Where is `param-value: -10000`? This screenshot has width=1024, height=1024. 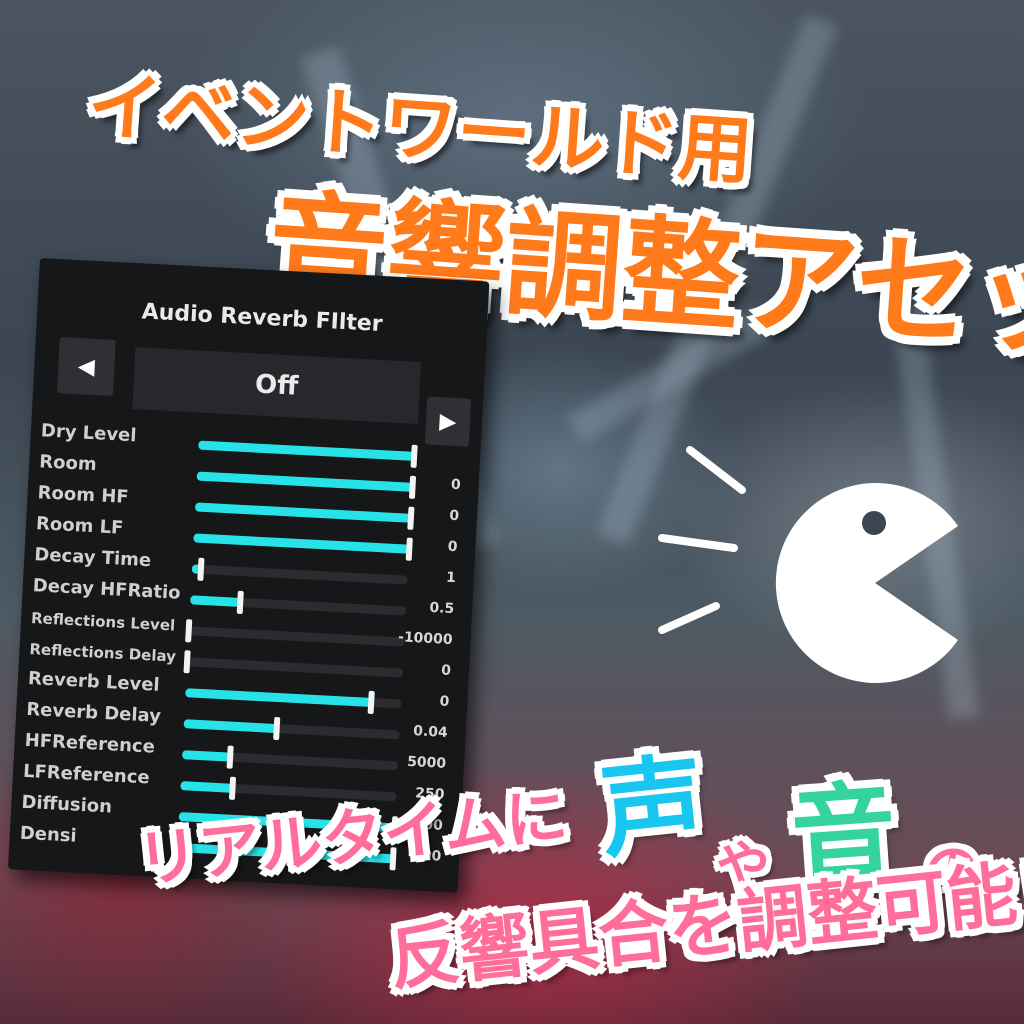
param-value: -10000 is located at coordinates (425, 639).